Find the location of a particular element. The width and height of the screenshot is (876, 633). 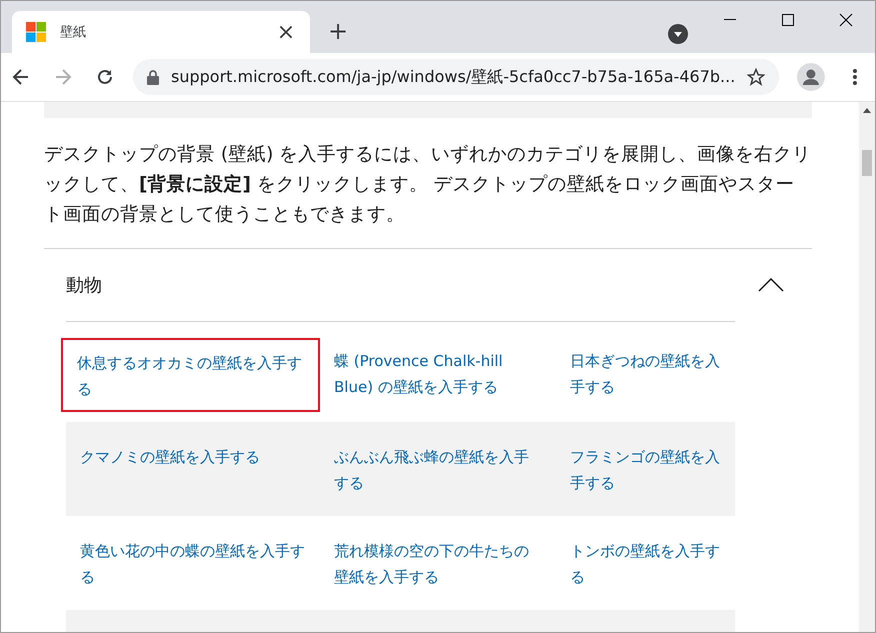

reload-button is located at coordinates (105, 77).